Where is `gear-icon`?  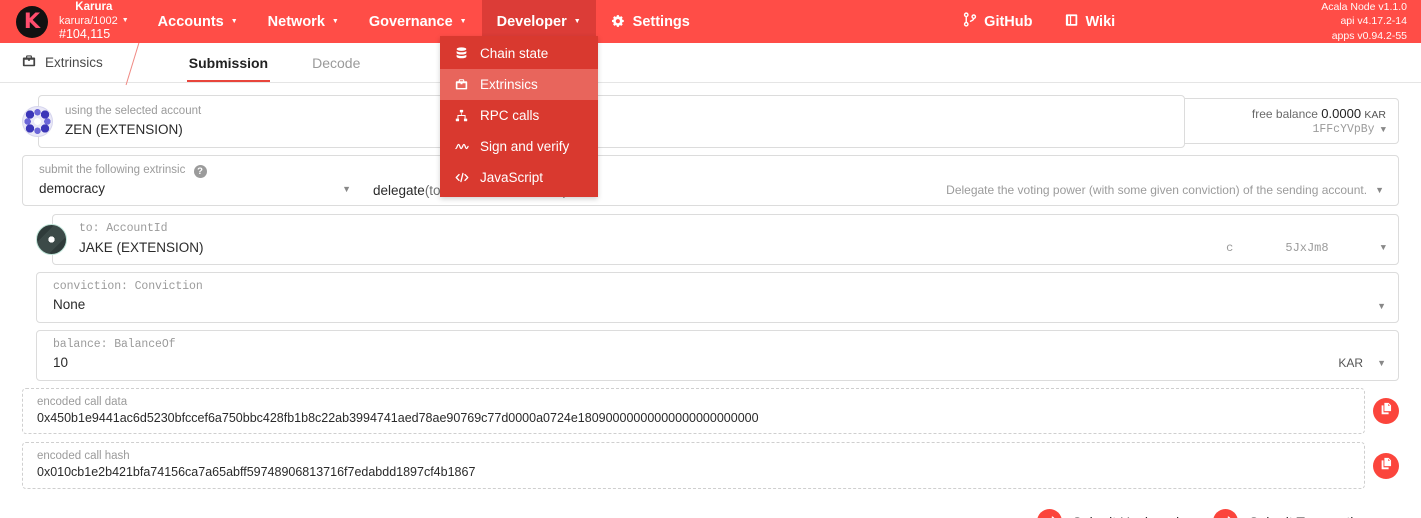
gear-icon is located at coordinates (618, 21).